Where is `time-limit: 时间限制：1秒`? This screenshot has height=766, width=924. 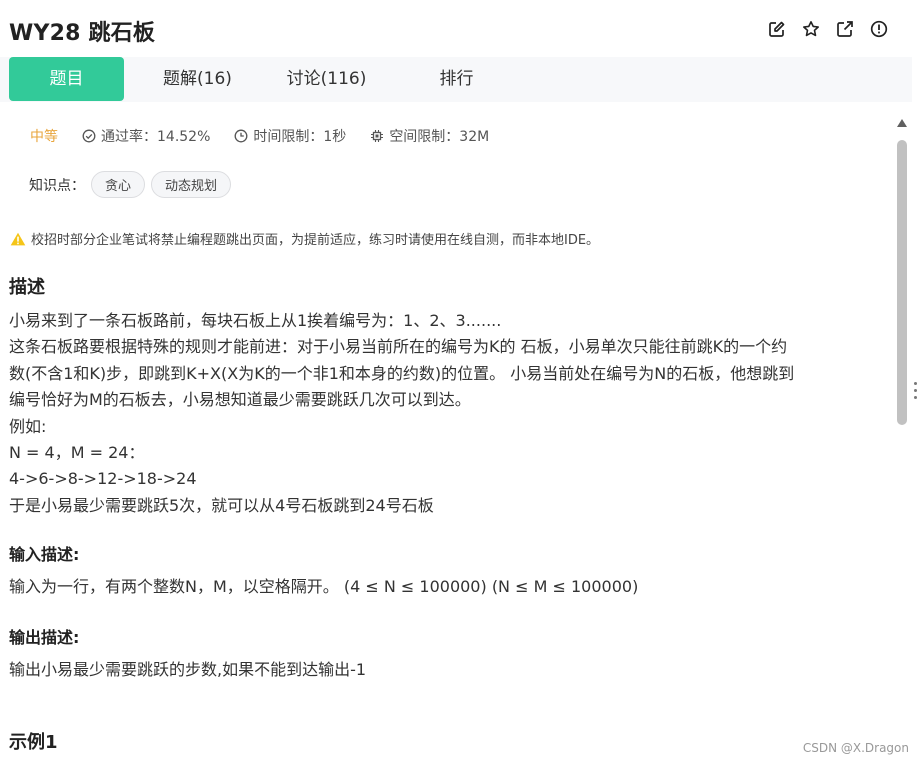 time-limit: 时间限制：1秒 is located at coordinates (290, 136).